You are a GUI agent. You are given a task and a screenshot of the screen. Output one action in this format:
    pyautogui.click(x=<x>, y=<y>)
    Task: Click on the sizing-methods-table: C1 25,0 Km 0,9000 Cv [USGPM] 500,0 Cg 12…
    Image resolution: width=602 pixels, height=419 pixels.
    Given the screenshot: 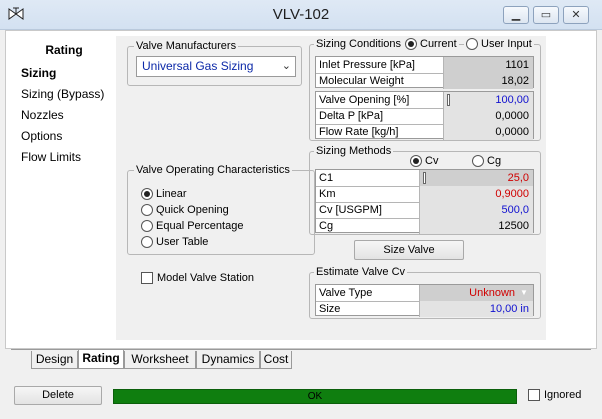 What is the action you would take?
    pyautogui.click(x=424, y=202)
    